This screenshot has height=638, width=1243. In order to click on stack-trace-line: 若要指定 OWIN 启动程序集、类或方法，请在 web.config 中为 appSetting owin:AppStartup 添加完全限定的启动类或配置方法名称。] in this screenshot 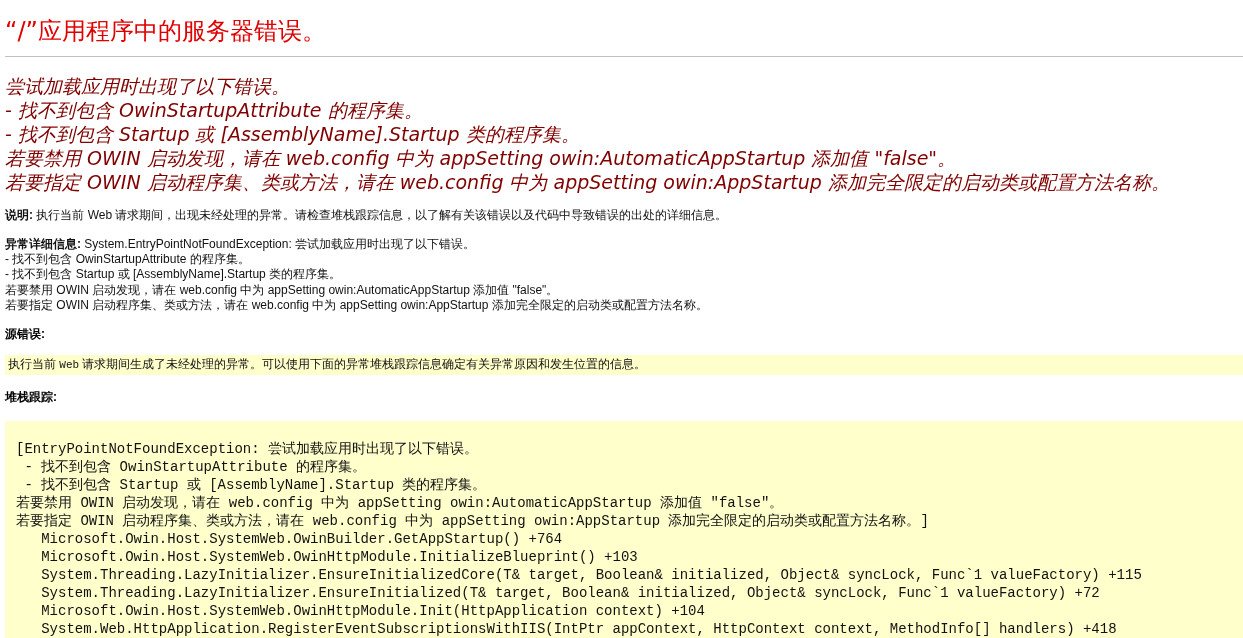, I will do `click(472, 521)`.